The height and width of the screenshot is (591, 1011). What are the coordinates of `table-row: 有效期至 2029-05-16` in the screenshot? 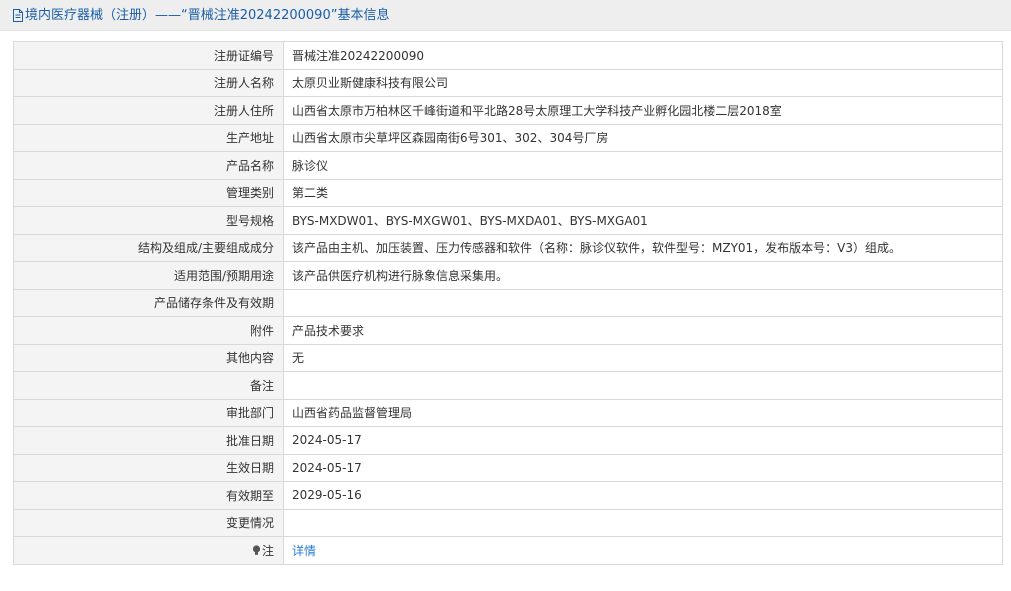 It's located at (508, 495).